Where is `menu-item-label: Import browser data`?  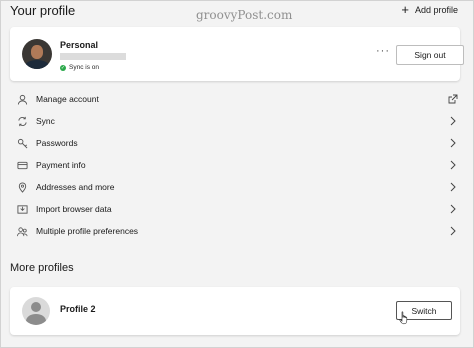 menu-item-label: Import browser data is located at coordinates (74, 209).